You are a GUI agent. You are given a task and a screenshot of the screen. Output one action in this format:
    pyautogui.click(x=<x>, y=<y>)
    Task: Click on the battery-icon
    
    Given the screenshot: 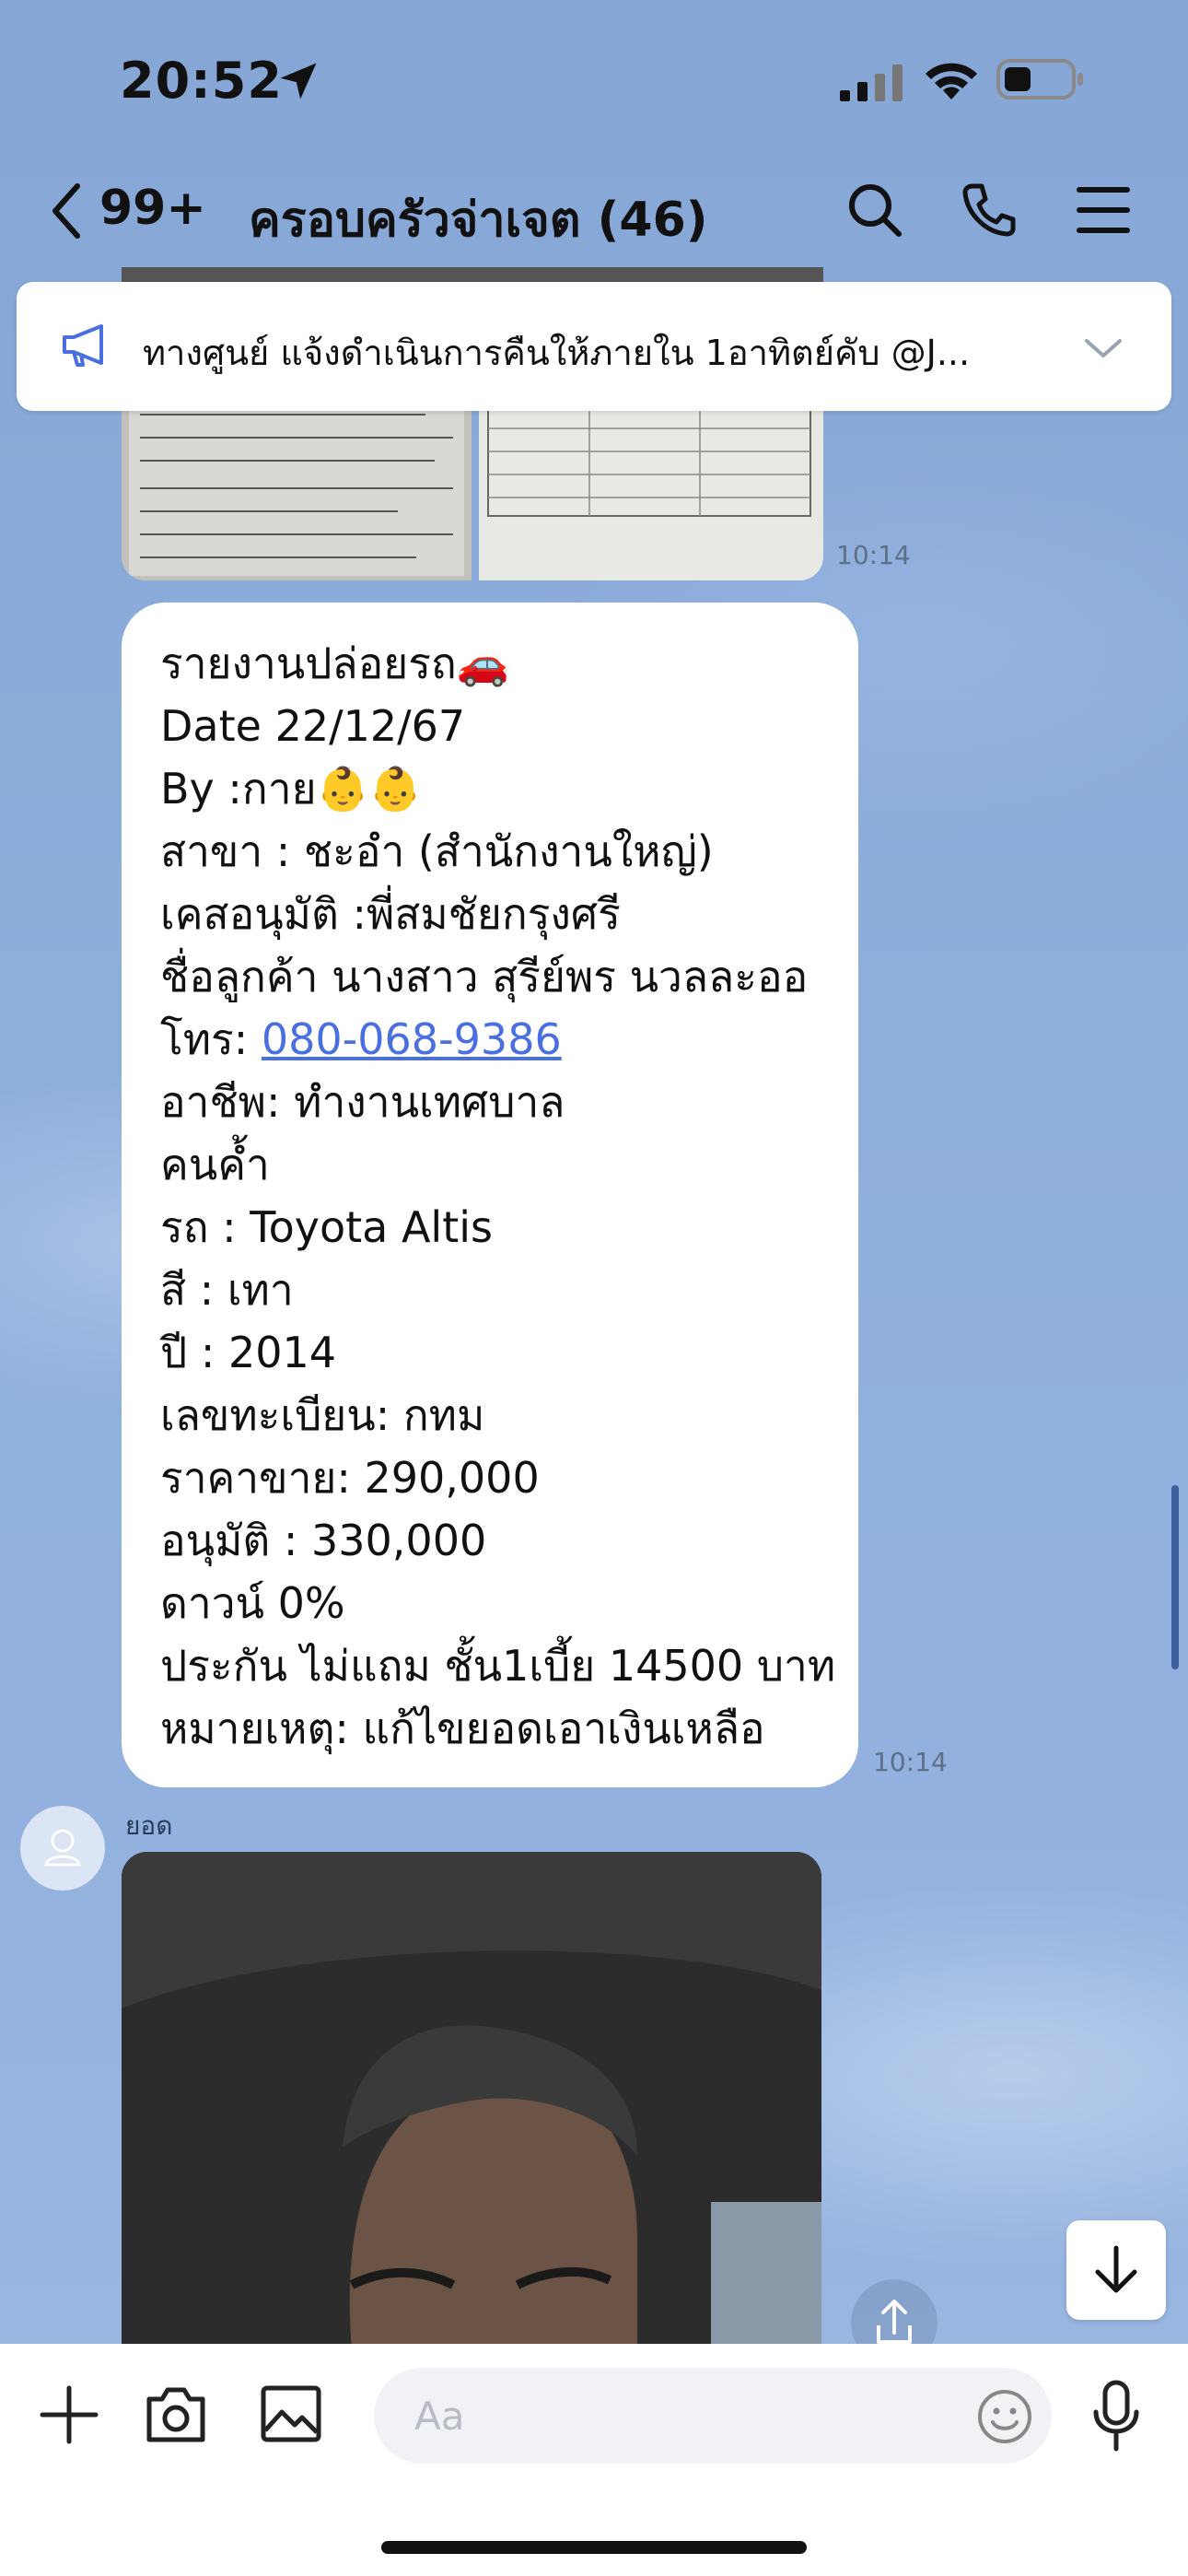 What is the action you would take?
    pyautogui.click(x=1039, y=79)
    